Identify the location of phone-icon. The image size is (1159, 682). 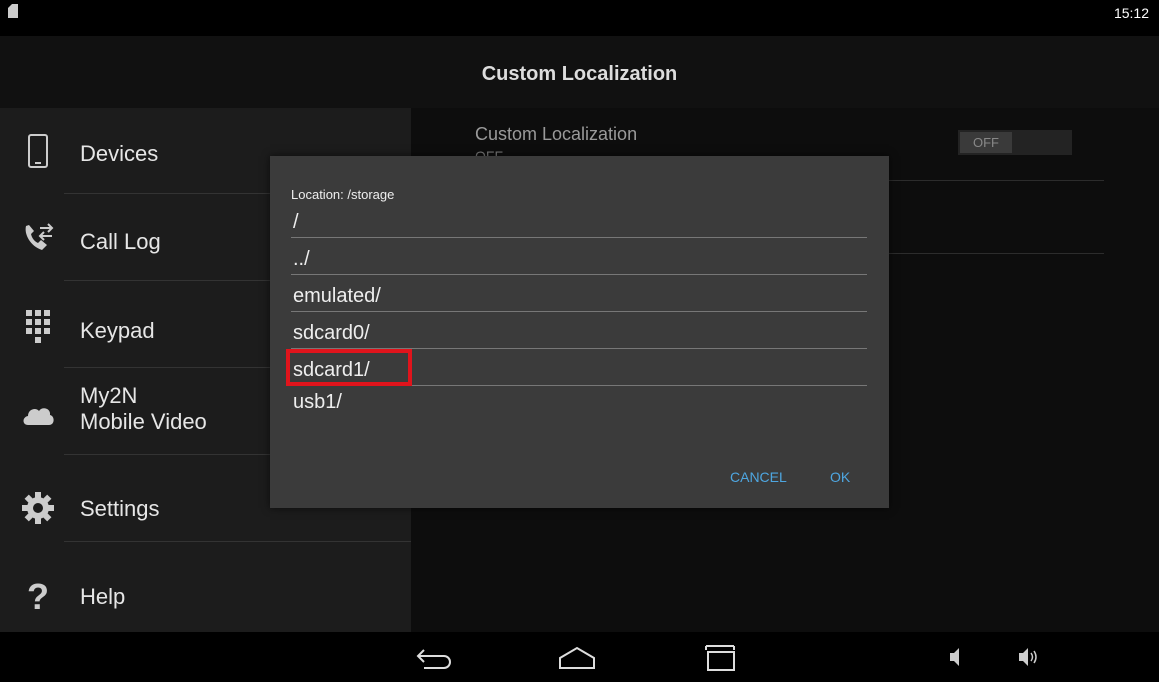
(38, 151).